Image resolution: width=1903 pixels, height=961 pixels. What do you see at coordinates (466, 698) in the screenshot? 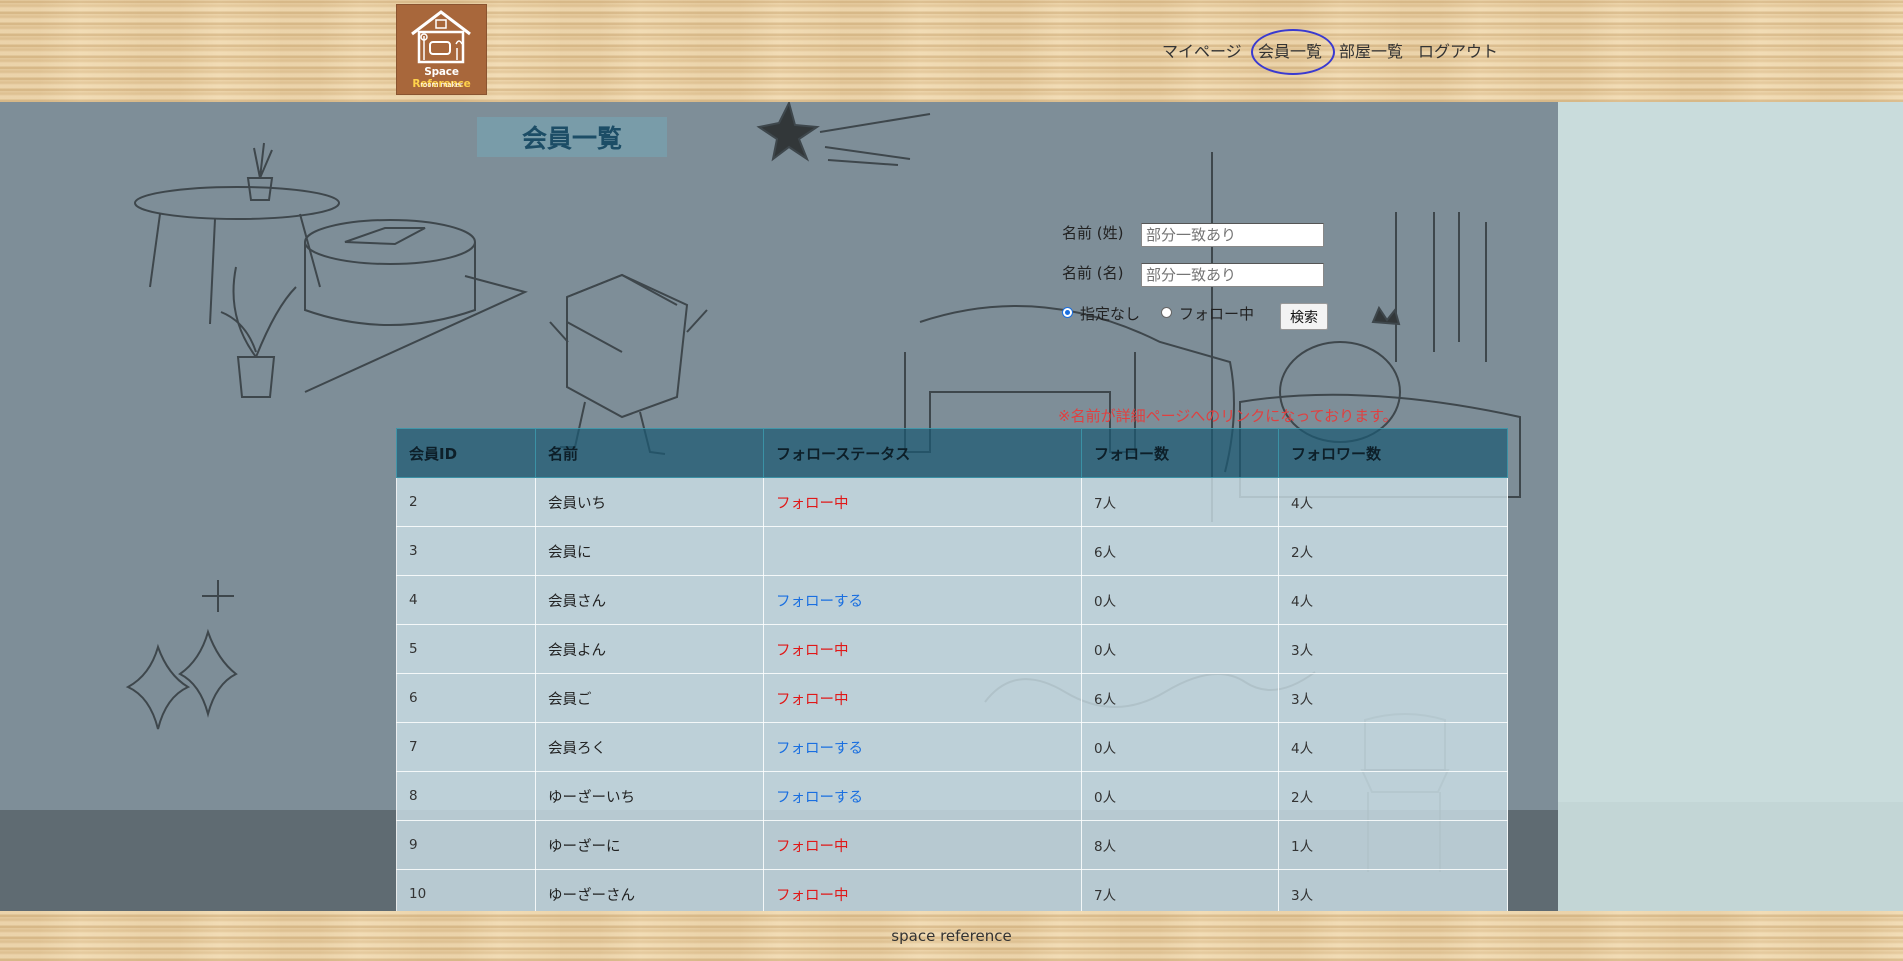
I see `member-id: 6` at bounding box center [466, 698].